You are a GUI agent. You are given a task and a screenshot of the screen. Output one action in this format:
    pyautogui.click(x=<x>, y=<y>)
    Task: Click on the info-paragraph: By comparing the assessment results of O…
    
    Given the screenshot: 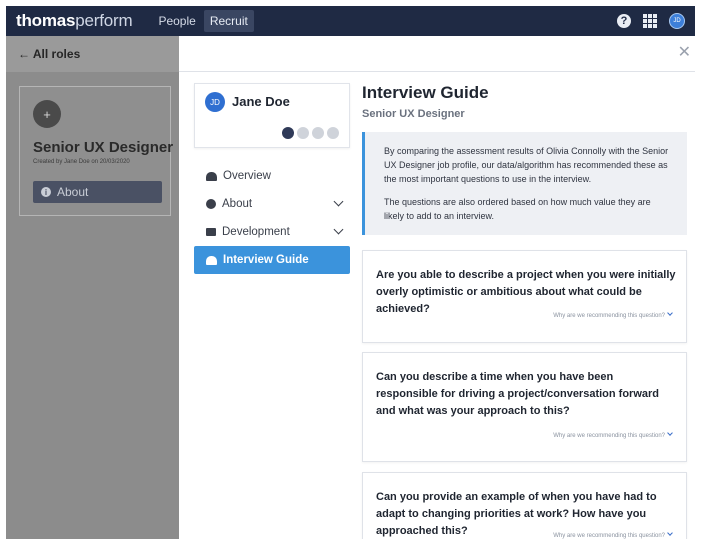 What is the action you would take?
    pyautogui.click(x=526, y=165)
    